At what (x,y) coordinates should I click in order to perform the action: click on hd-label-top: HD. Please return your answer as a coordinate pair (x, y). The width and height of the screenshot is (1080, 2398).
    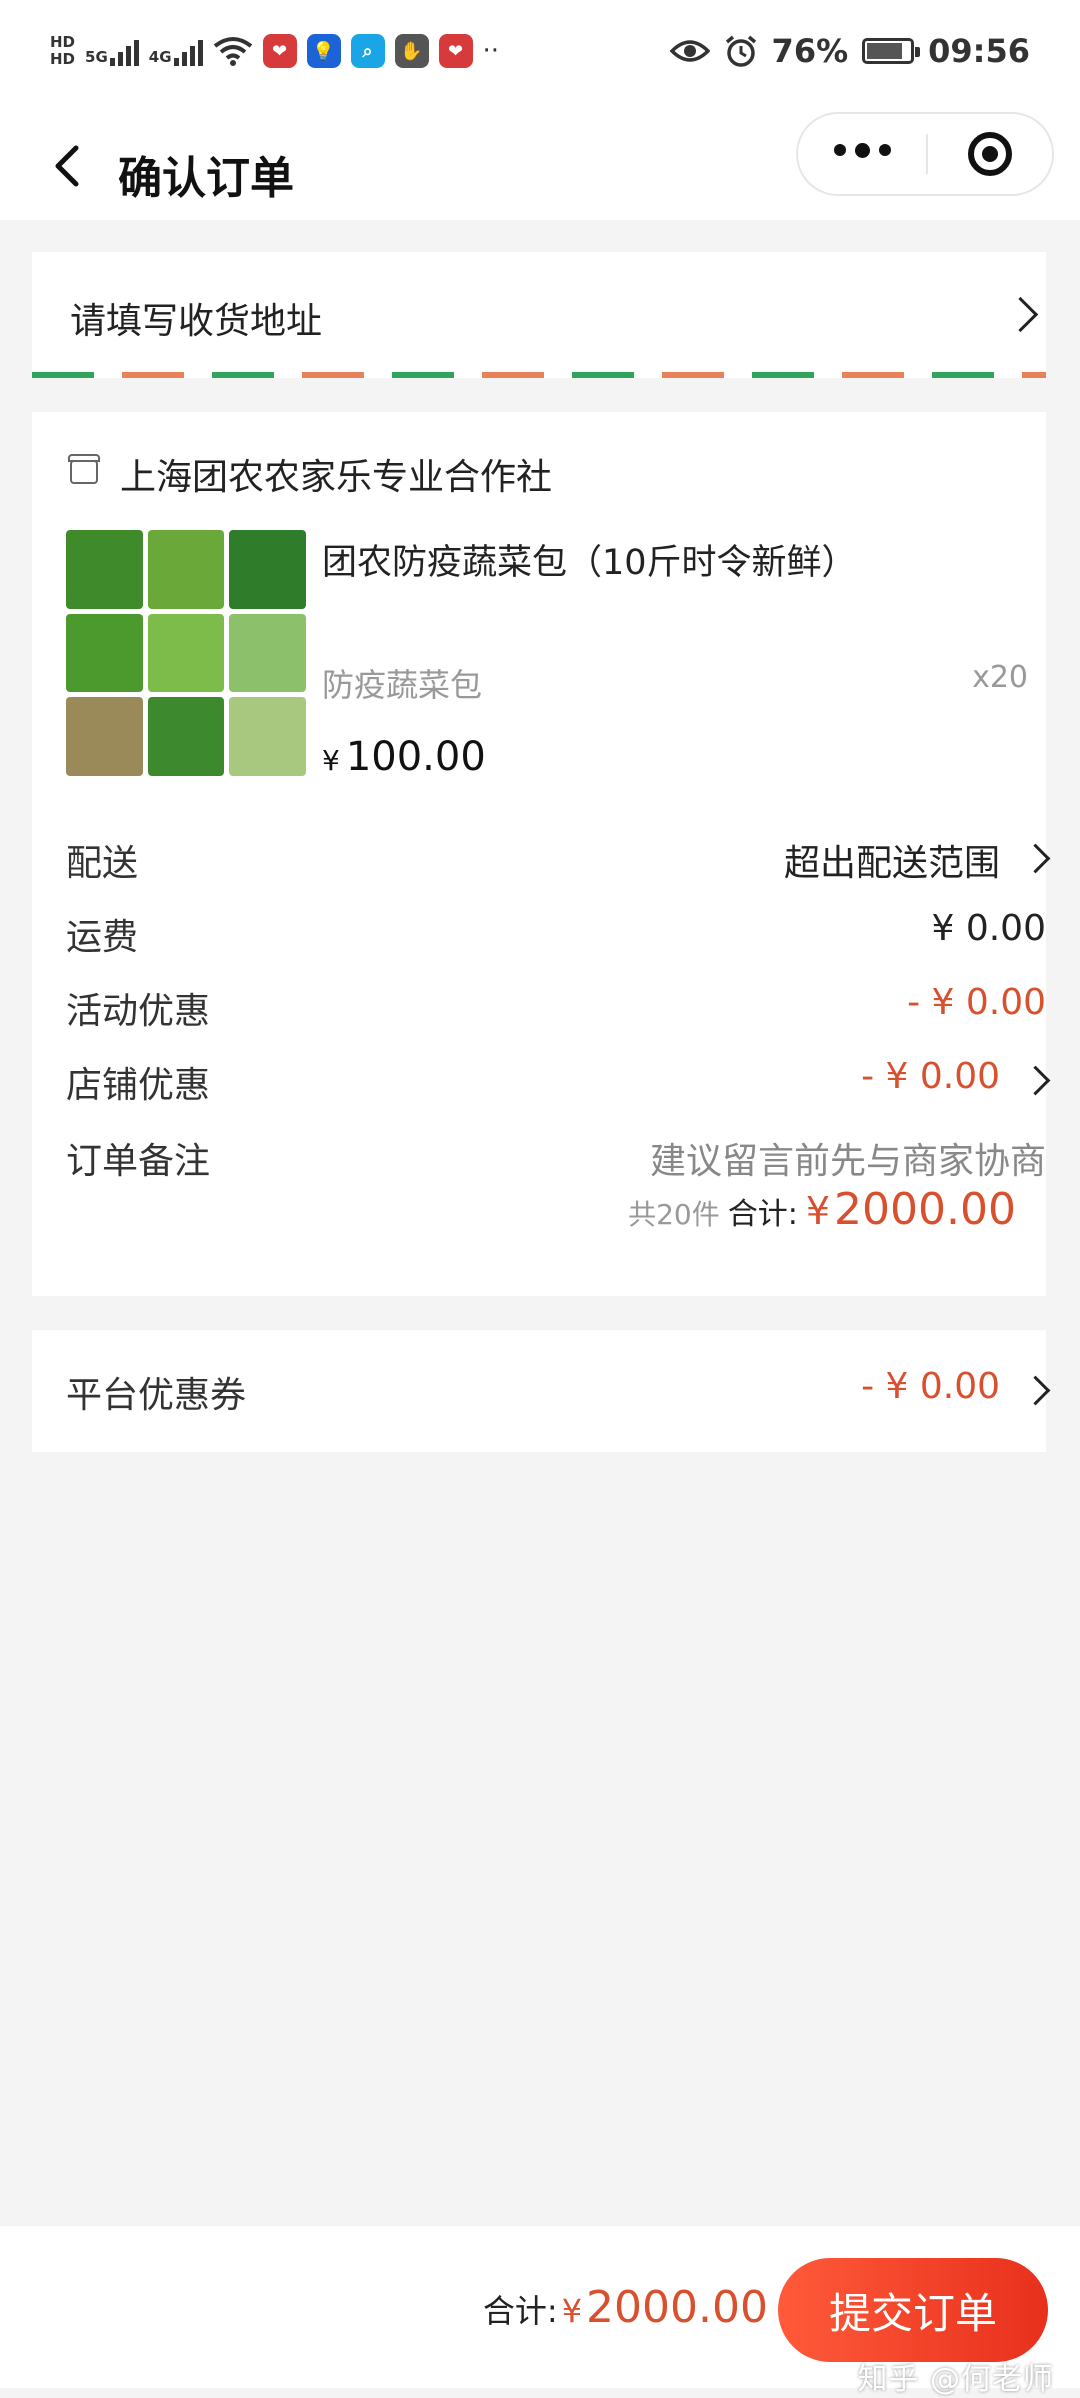
    Looking at the image, I should click on (63, 42).